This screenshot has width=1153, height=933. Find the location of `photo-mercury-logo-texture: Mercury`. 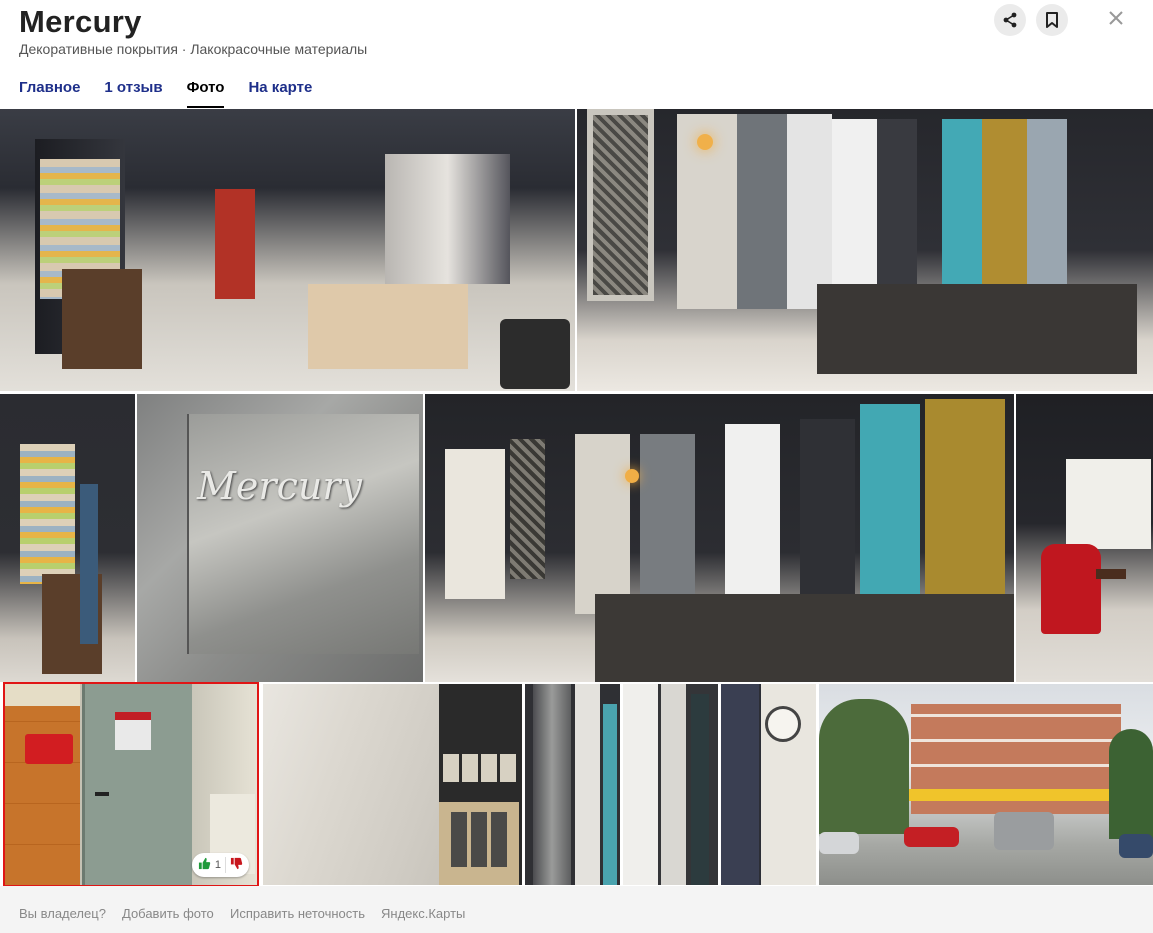

photo-mercury-logo-texture: Mercury is located at coordinates (280, 538).